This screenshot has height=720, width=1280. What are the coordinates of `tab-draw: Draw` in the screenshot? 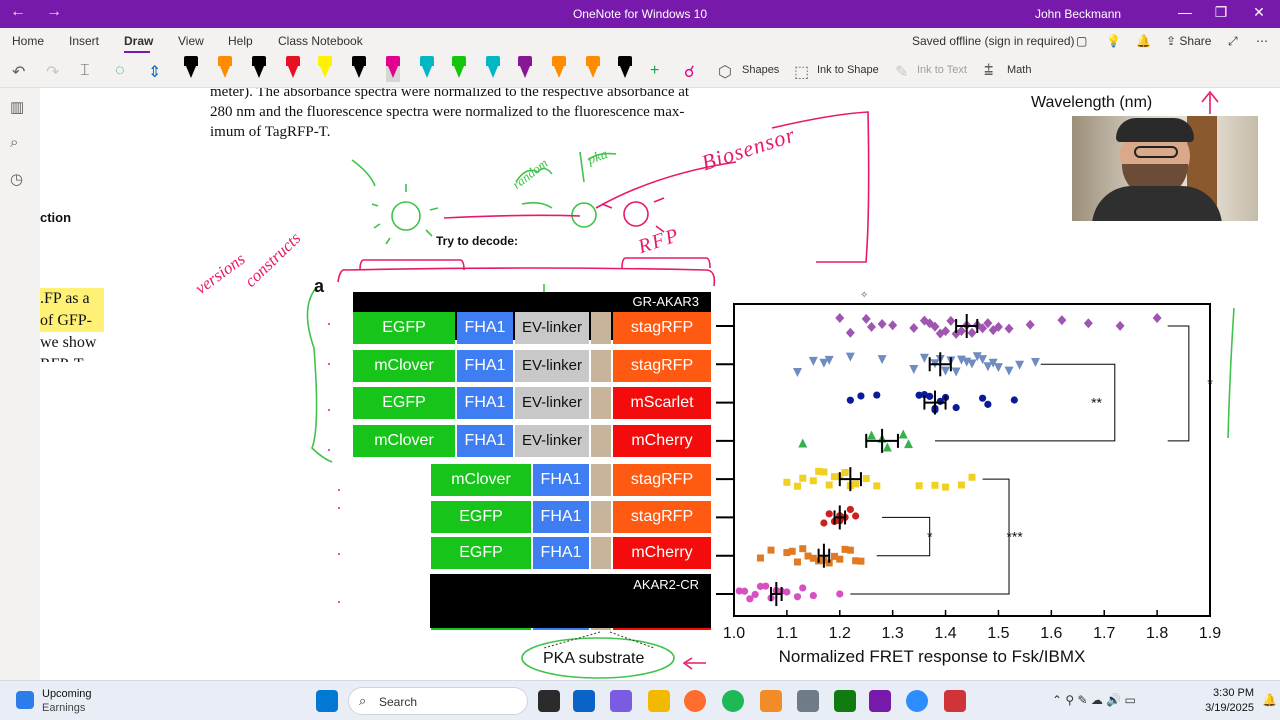 It's located at (138, 41).